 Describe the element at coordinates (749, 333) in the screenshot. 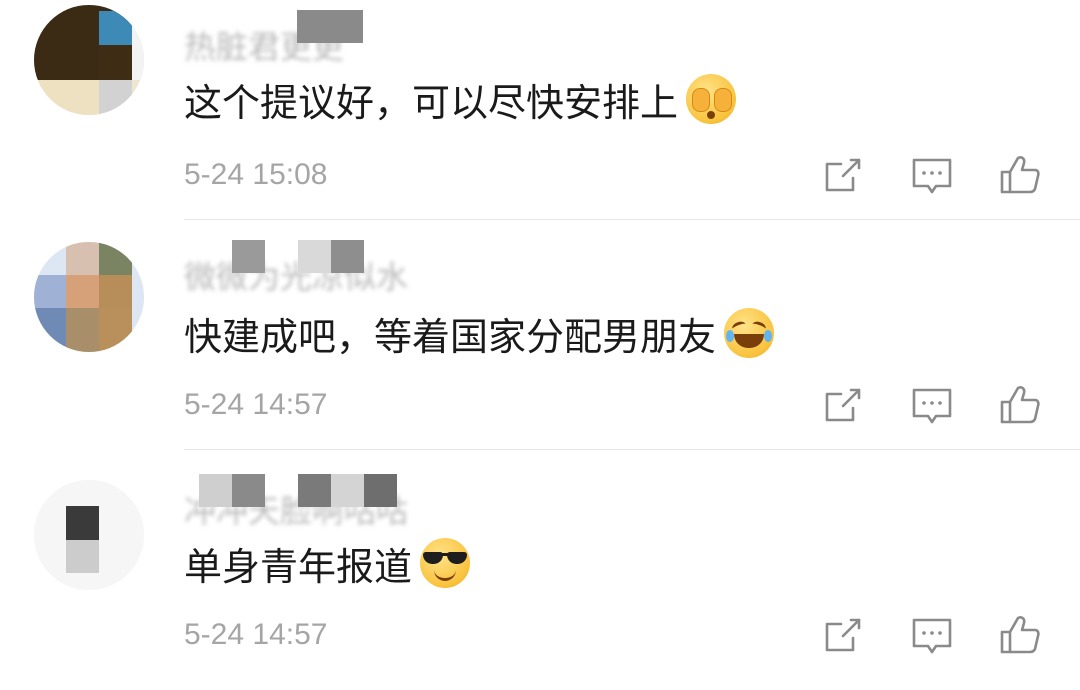

I see `rolling-laughing-emoji` at that location.